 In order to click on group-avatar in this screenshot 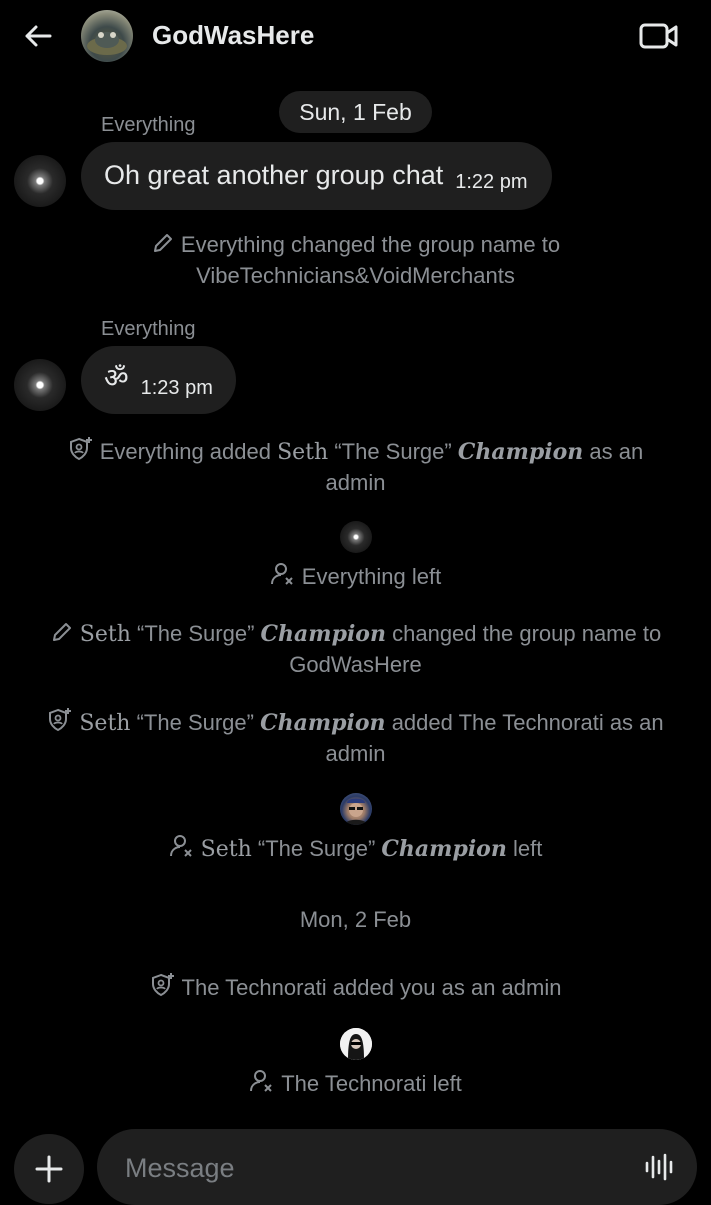, I will do `click(107, 36)`.